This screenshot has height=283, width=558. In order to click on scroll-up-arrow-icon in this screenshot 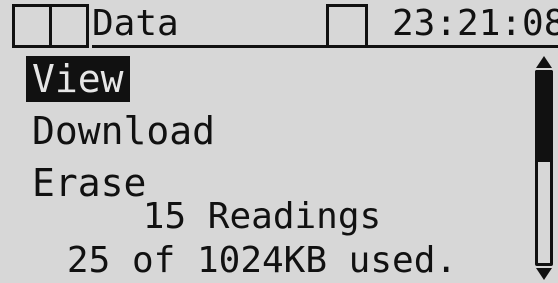, I will do `click(544, 62)`.